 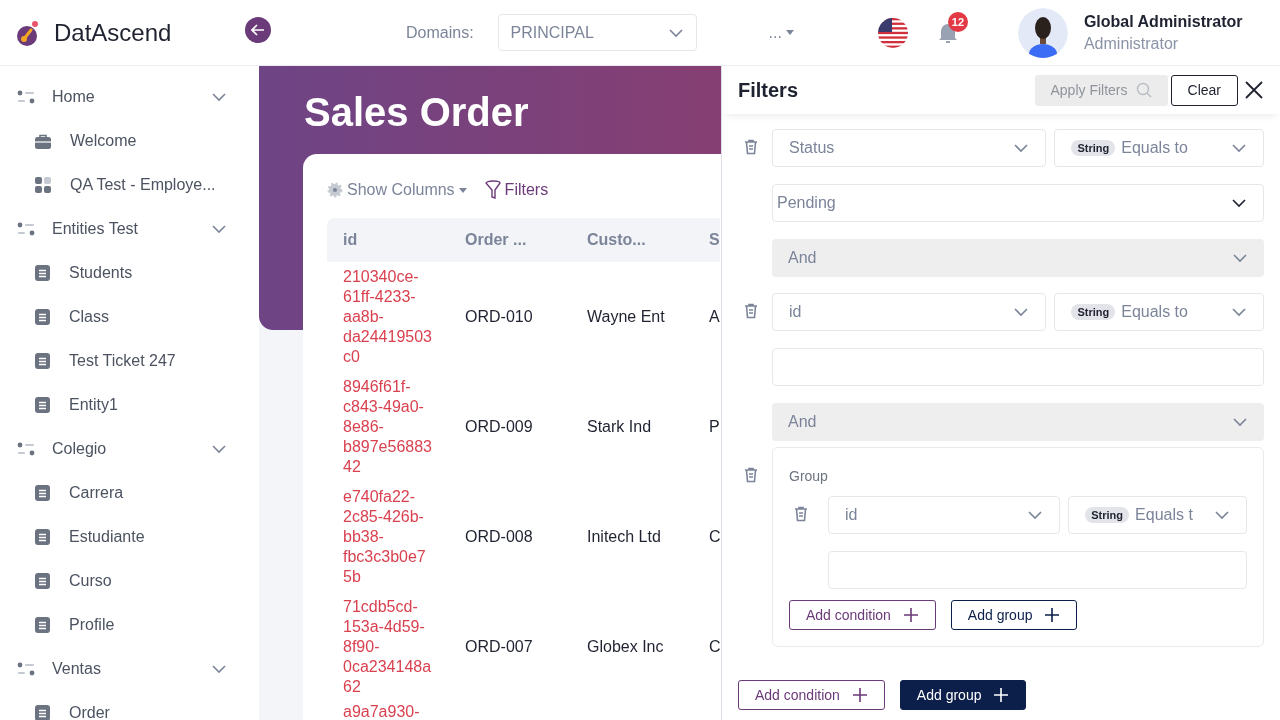 I want to click on table-cell: 210340ce-61ff-4233-aa8b-da24419503c0, so click(x=388, y=317).